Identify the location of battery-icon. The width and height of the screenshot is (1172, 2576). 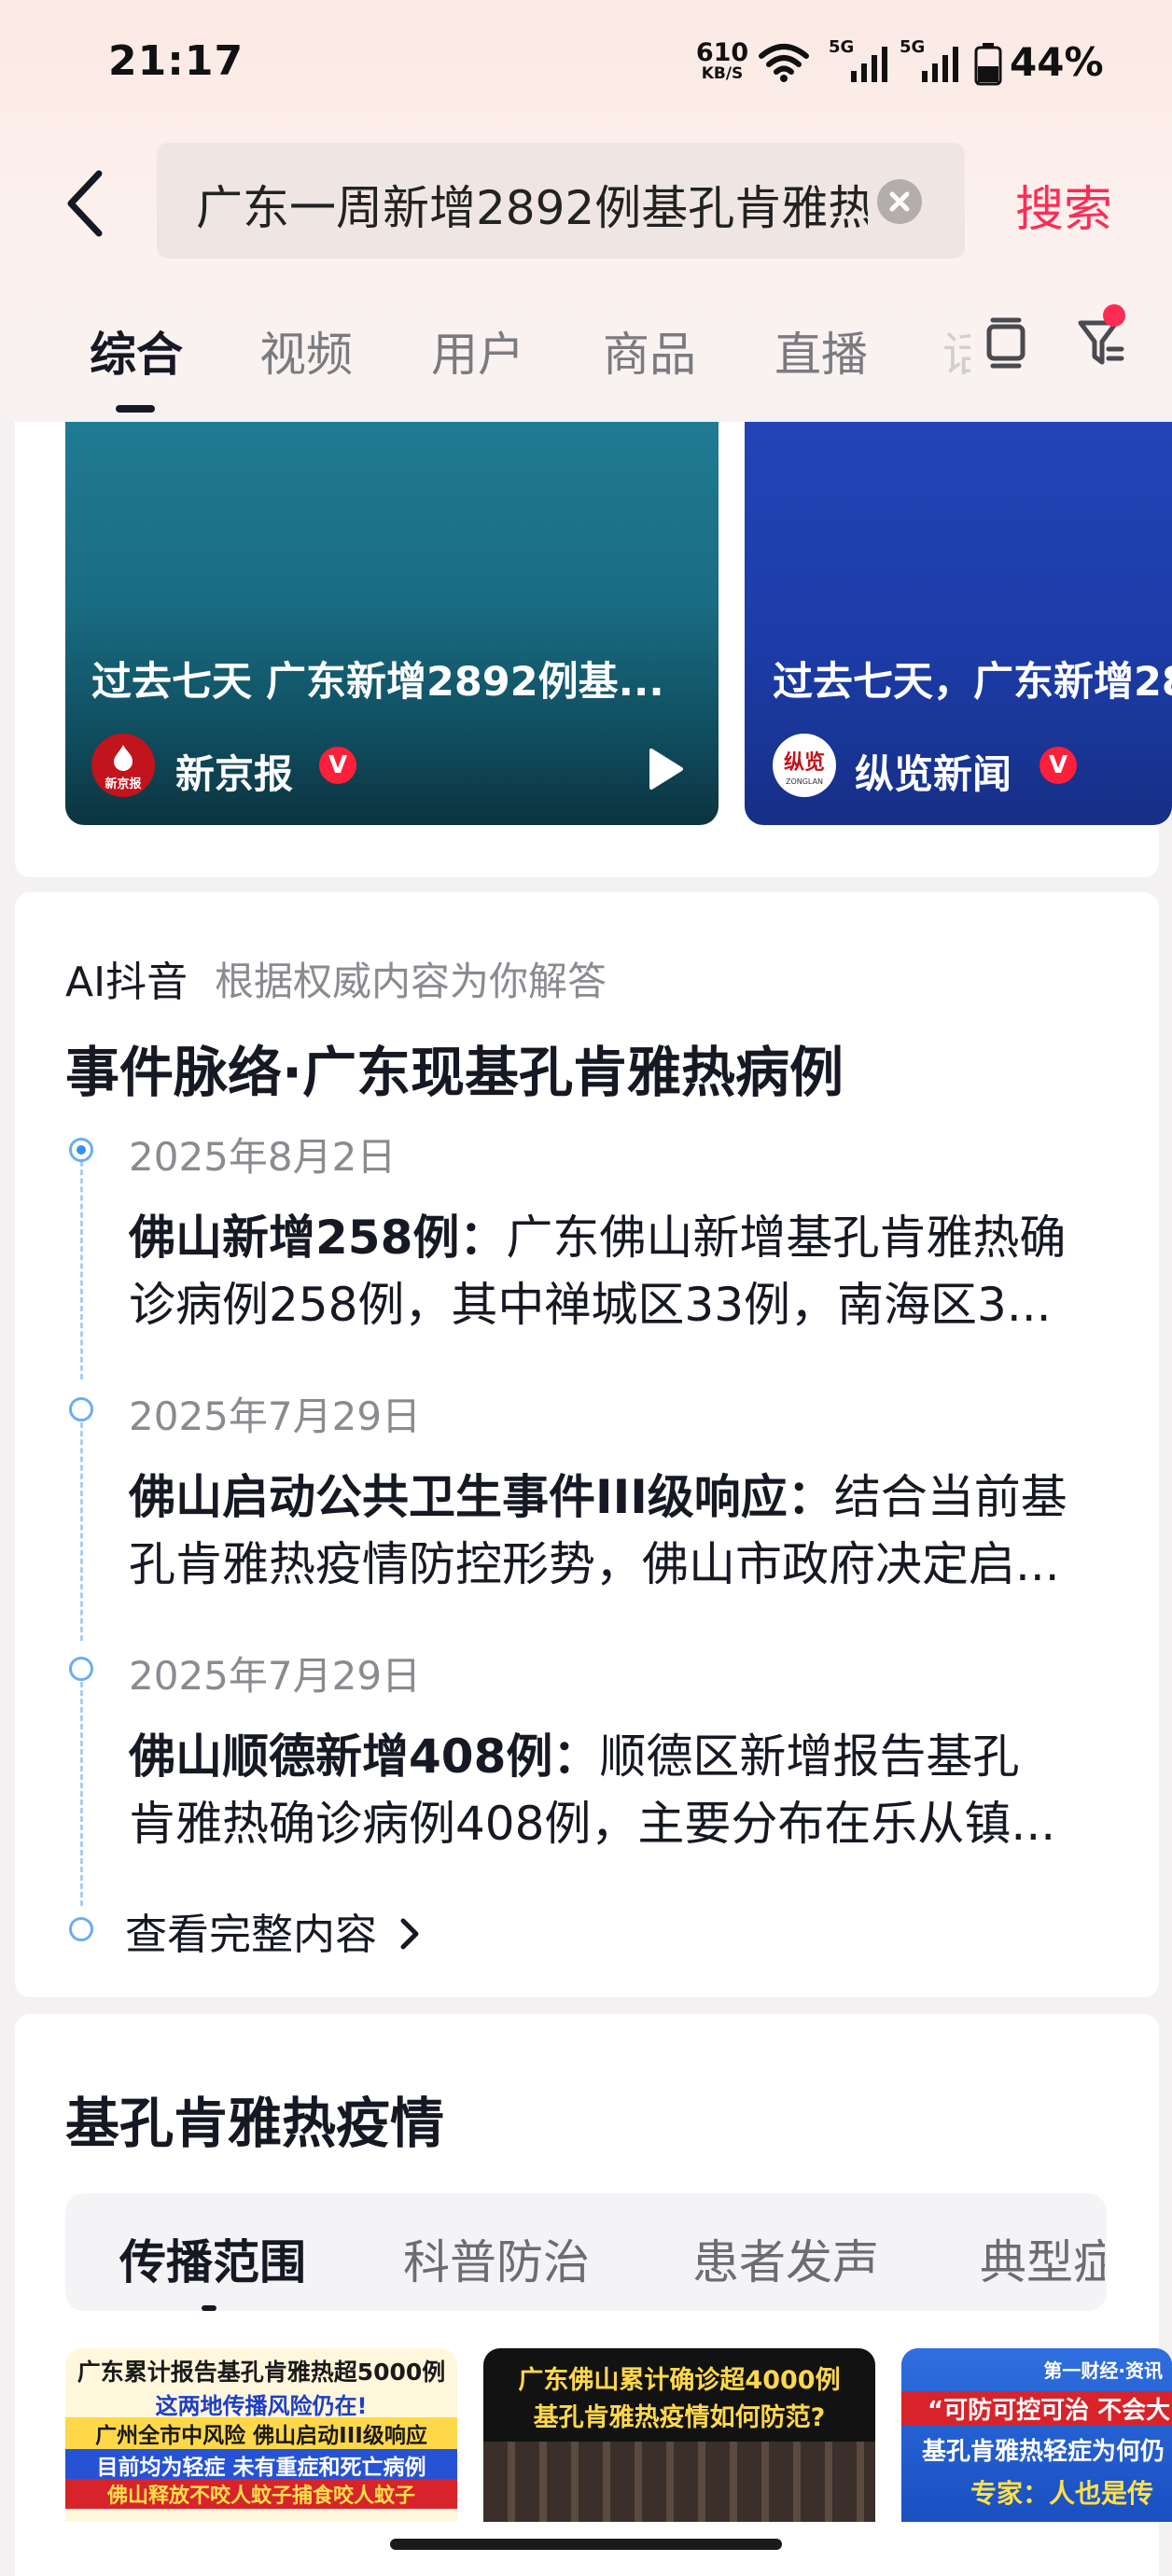
(988, 64).